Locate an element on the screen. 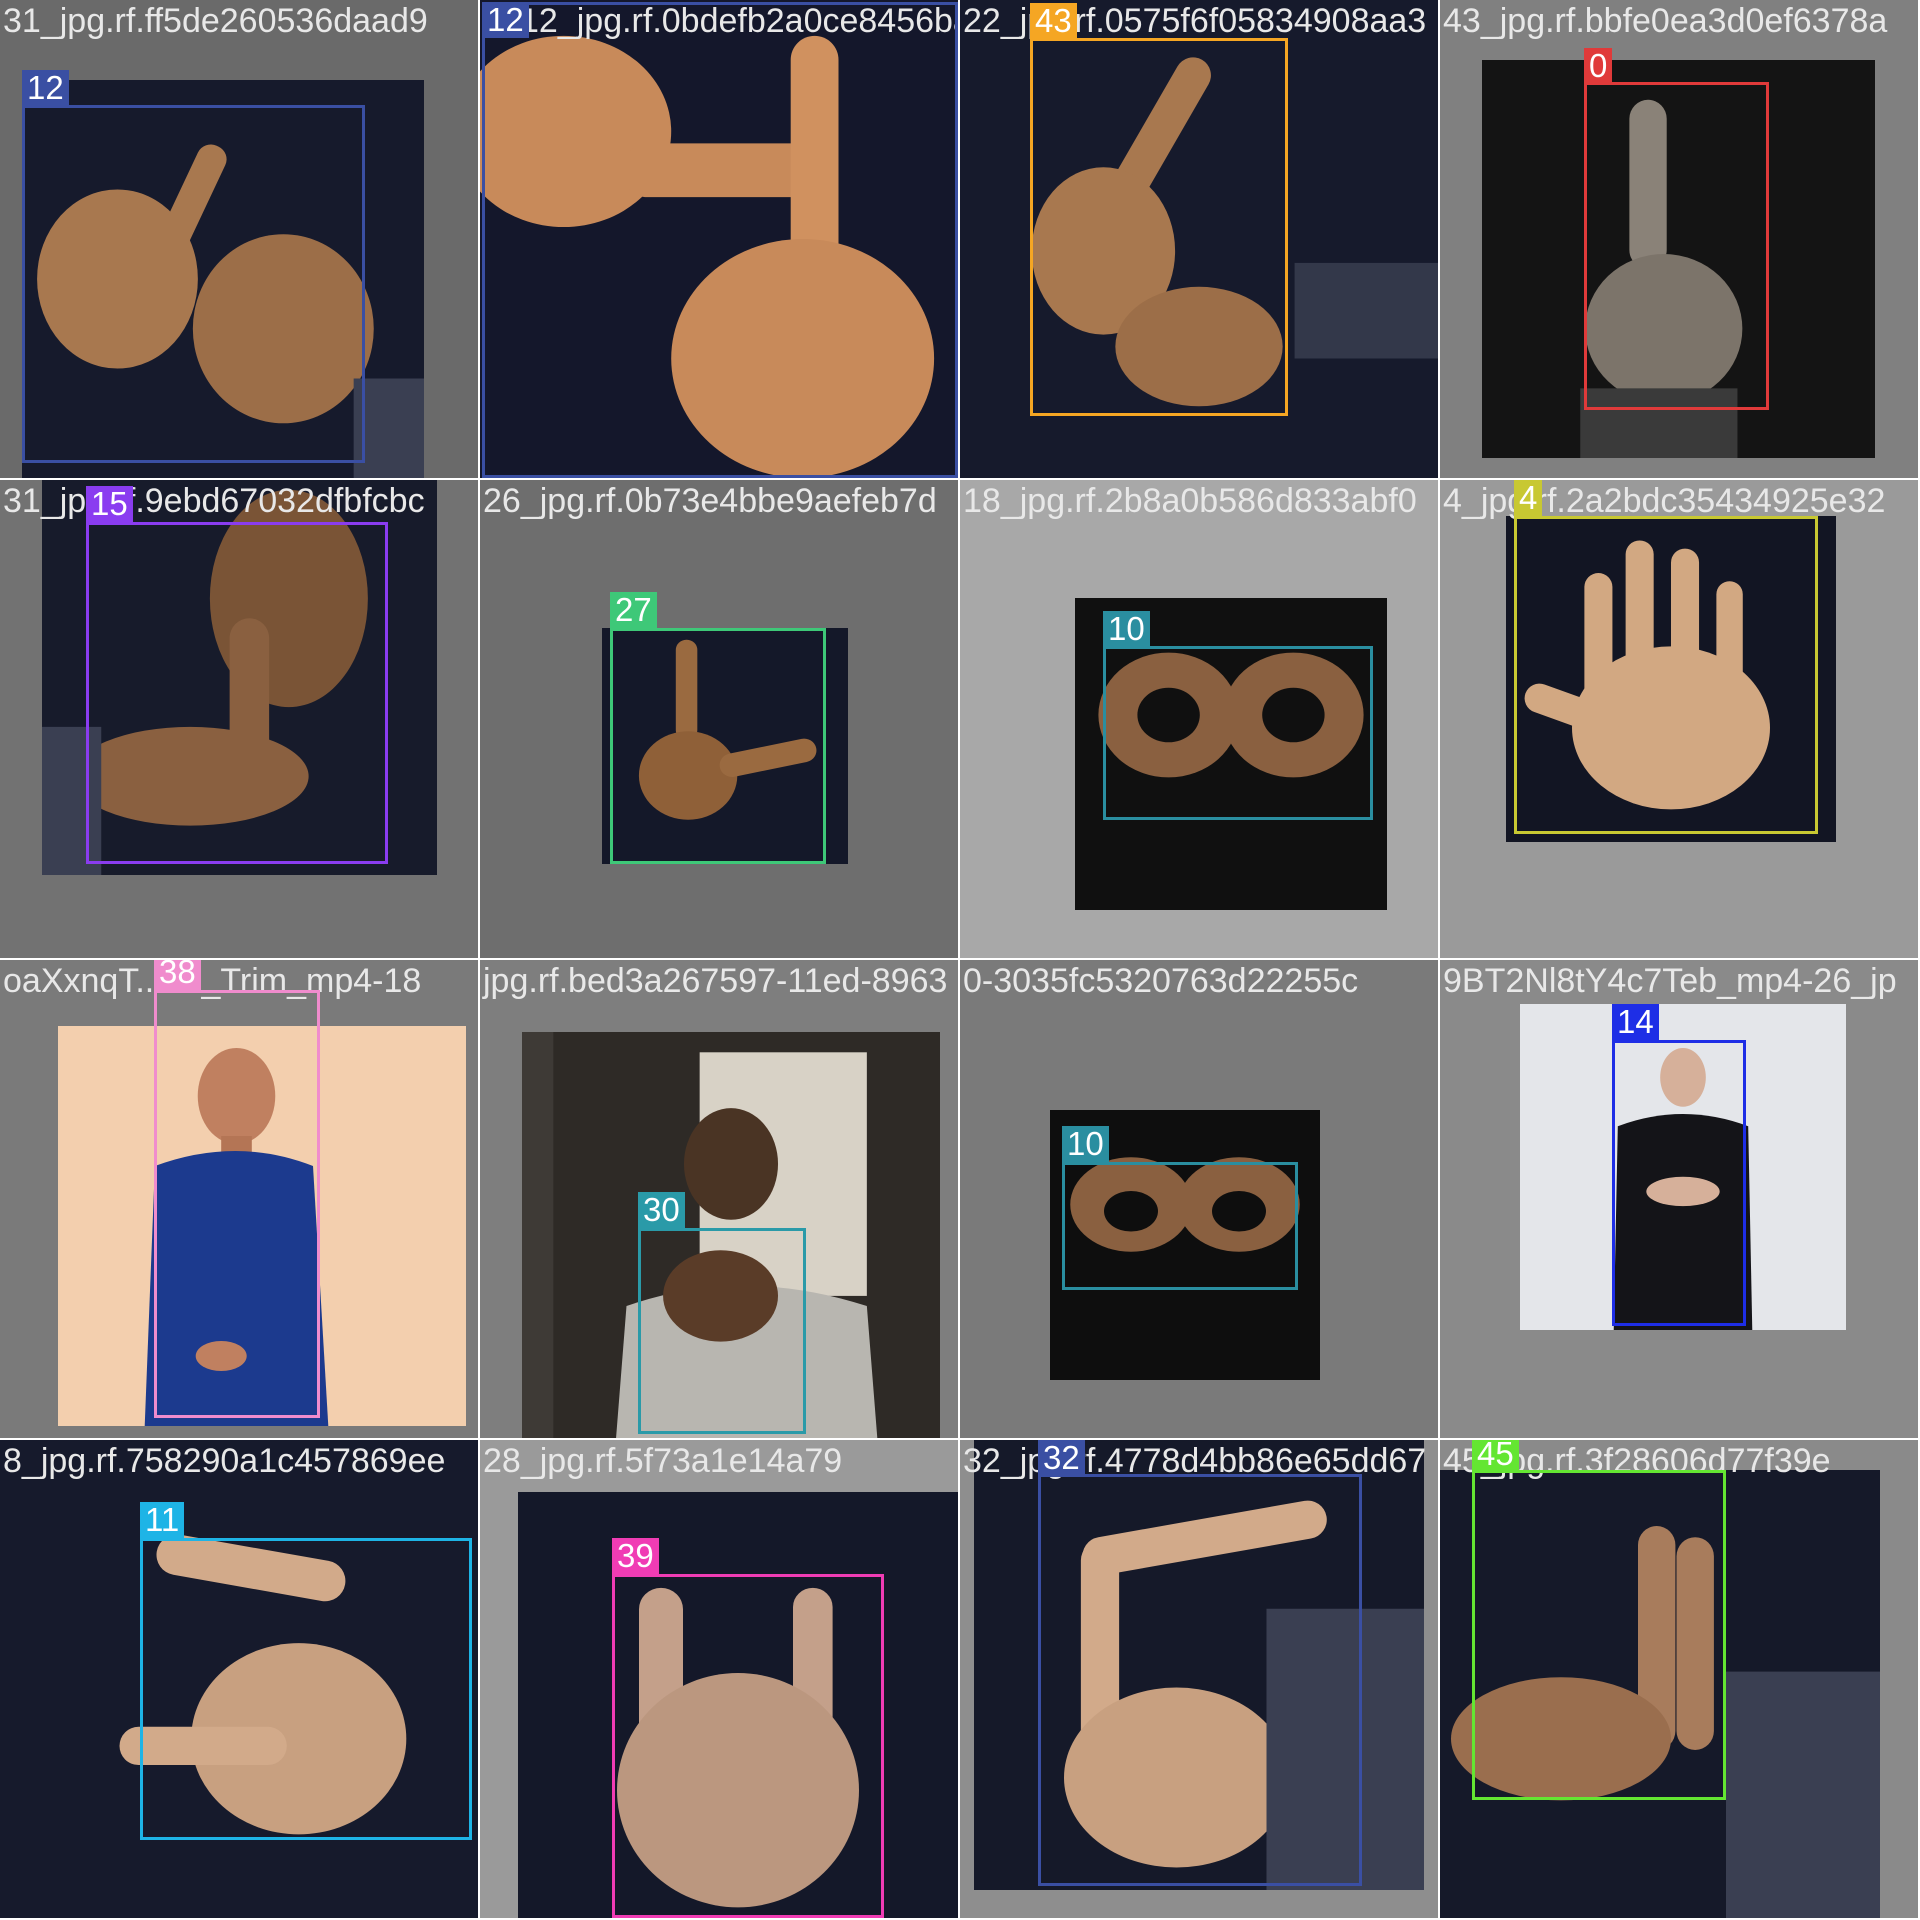 The width and height of the screenshot is (1920, 1920). mosaic-tile: 43 22_jpg.rf.0575f6f05834908aa3 is located at coordinates (1200, 240).